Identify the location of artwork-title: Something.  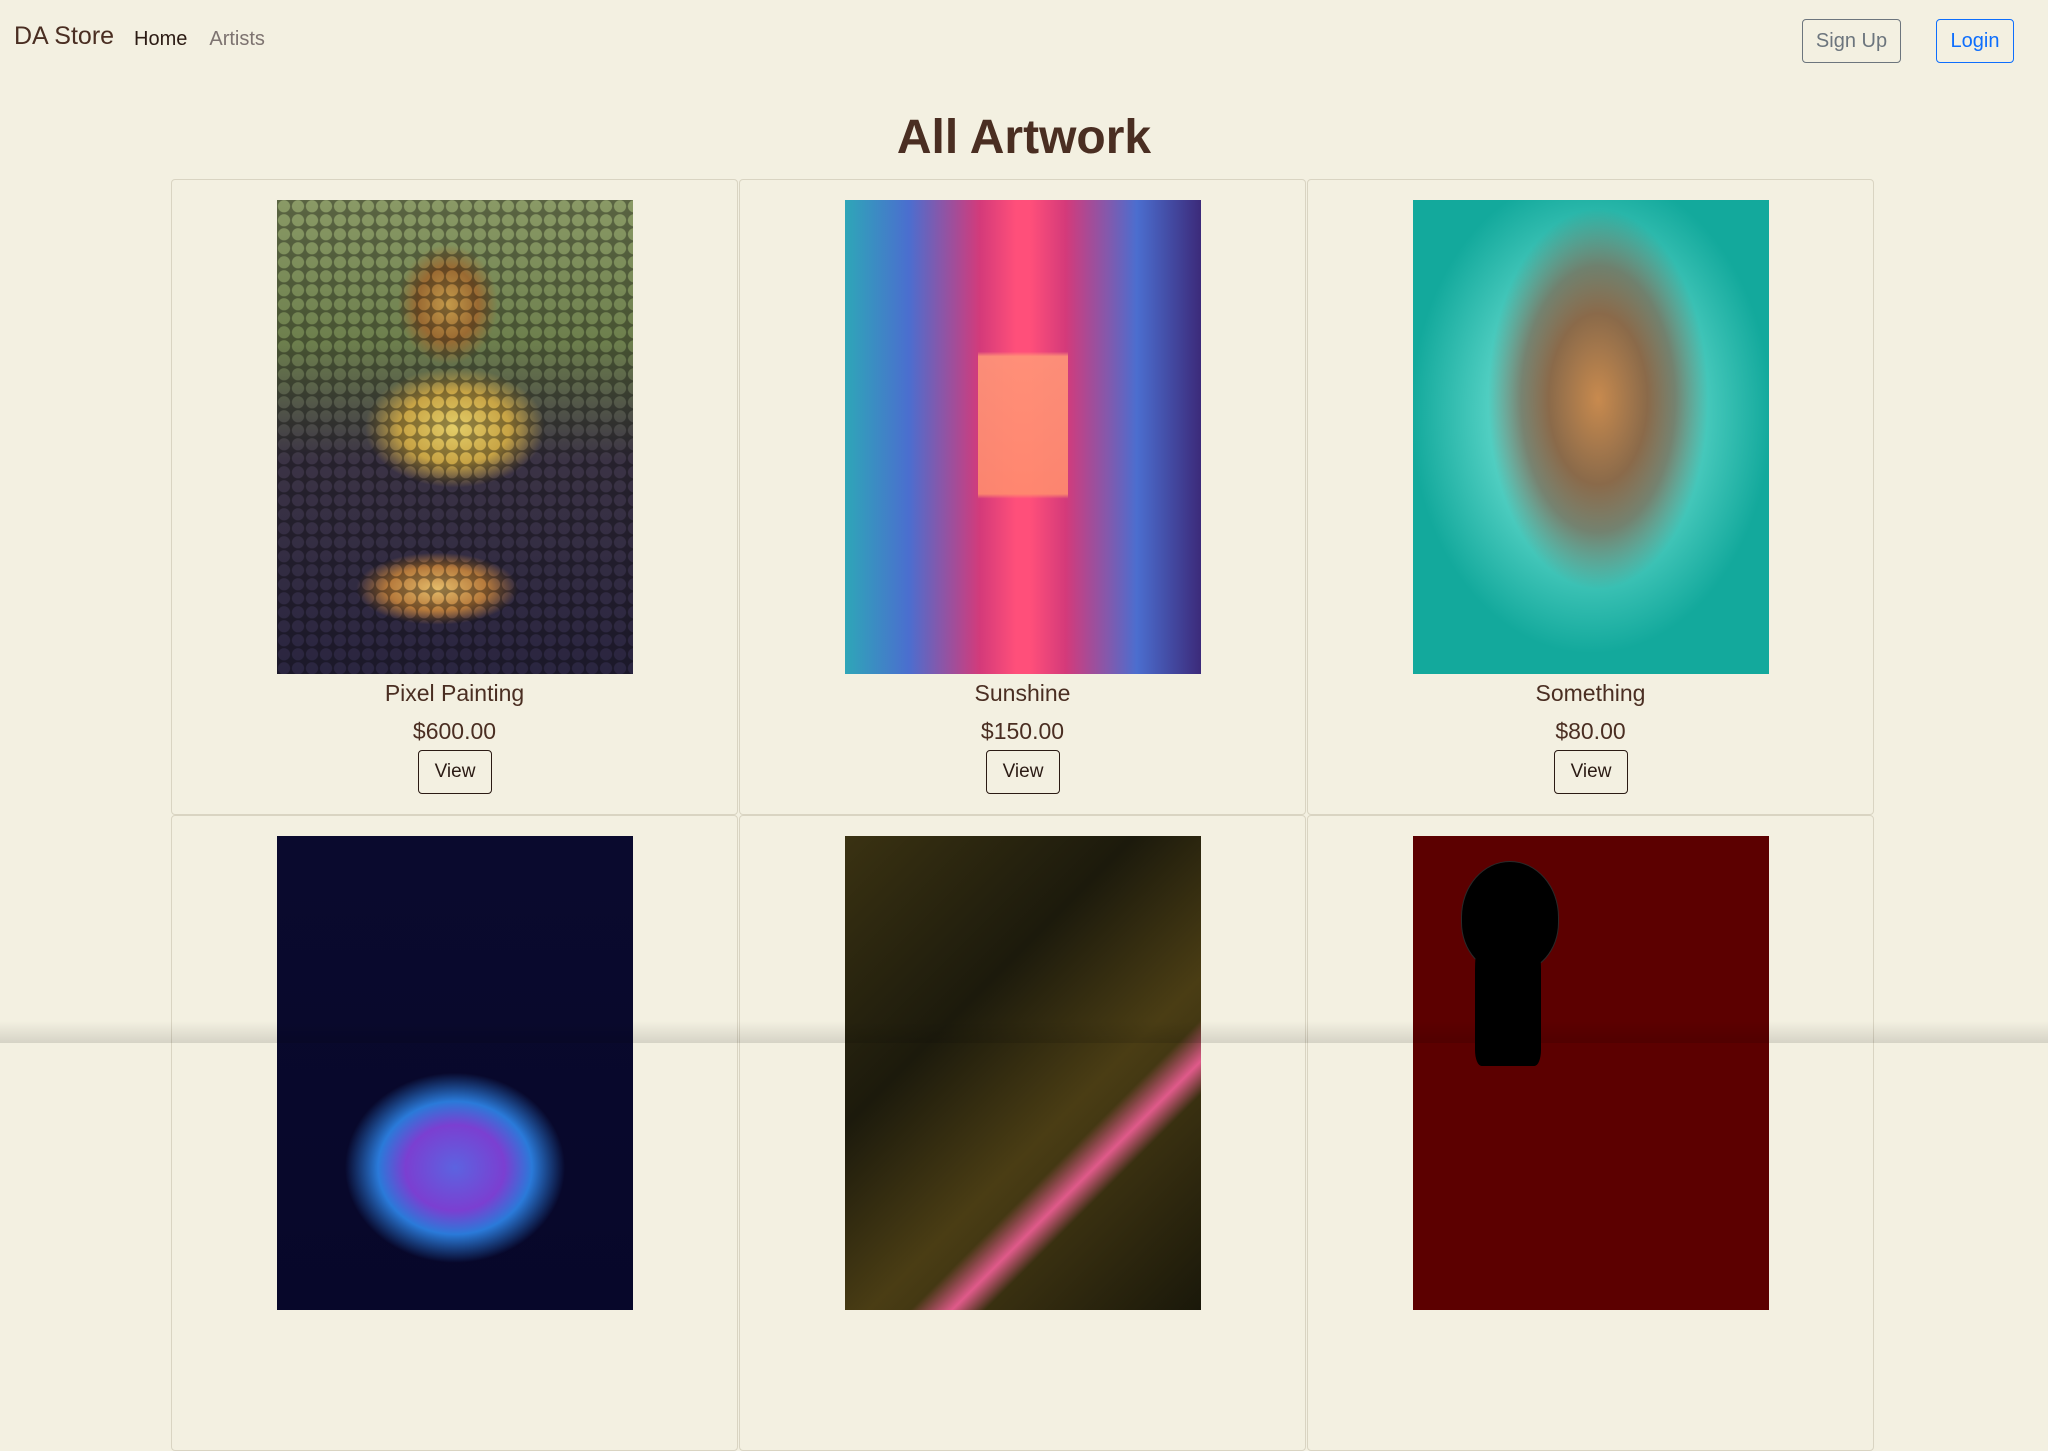
(1590, 693).